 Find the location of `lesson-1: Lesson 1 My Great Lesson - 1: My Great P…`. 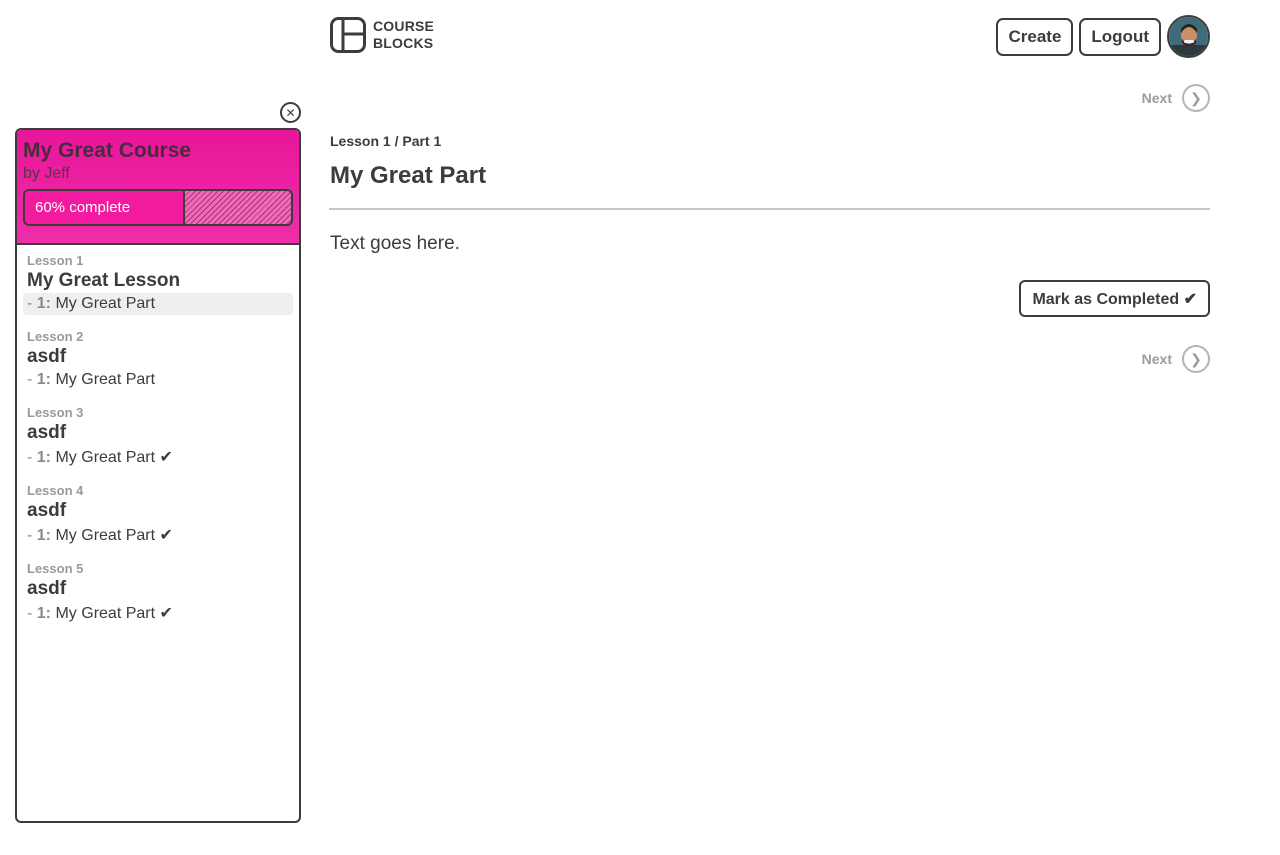

lesson-1: Lesson 1 My Great Lesson - 1: My Great P… is located at coordinates (158, 284).